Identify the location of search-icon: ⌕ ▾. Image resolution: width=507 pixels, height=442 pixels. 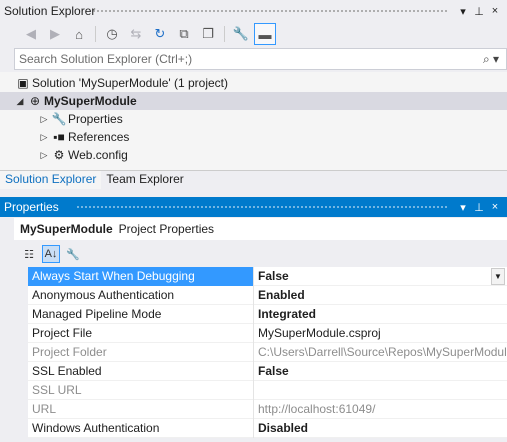
(491, 59).